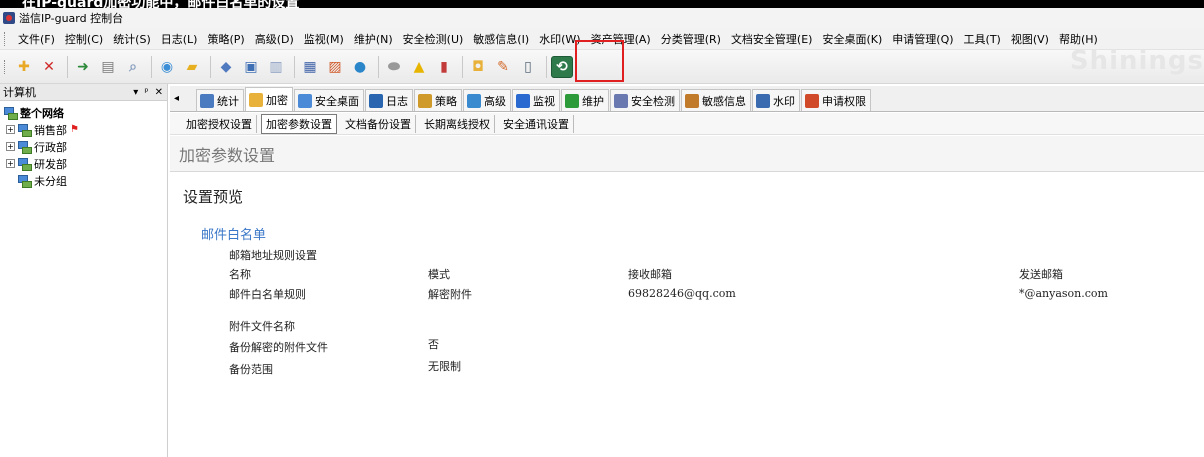 The height and width of the screenshot is (457, 1204). Describe the element at coordinates (251, 67) in the screenshot. I see `monitor-icon: ▣` at that location.